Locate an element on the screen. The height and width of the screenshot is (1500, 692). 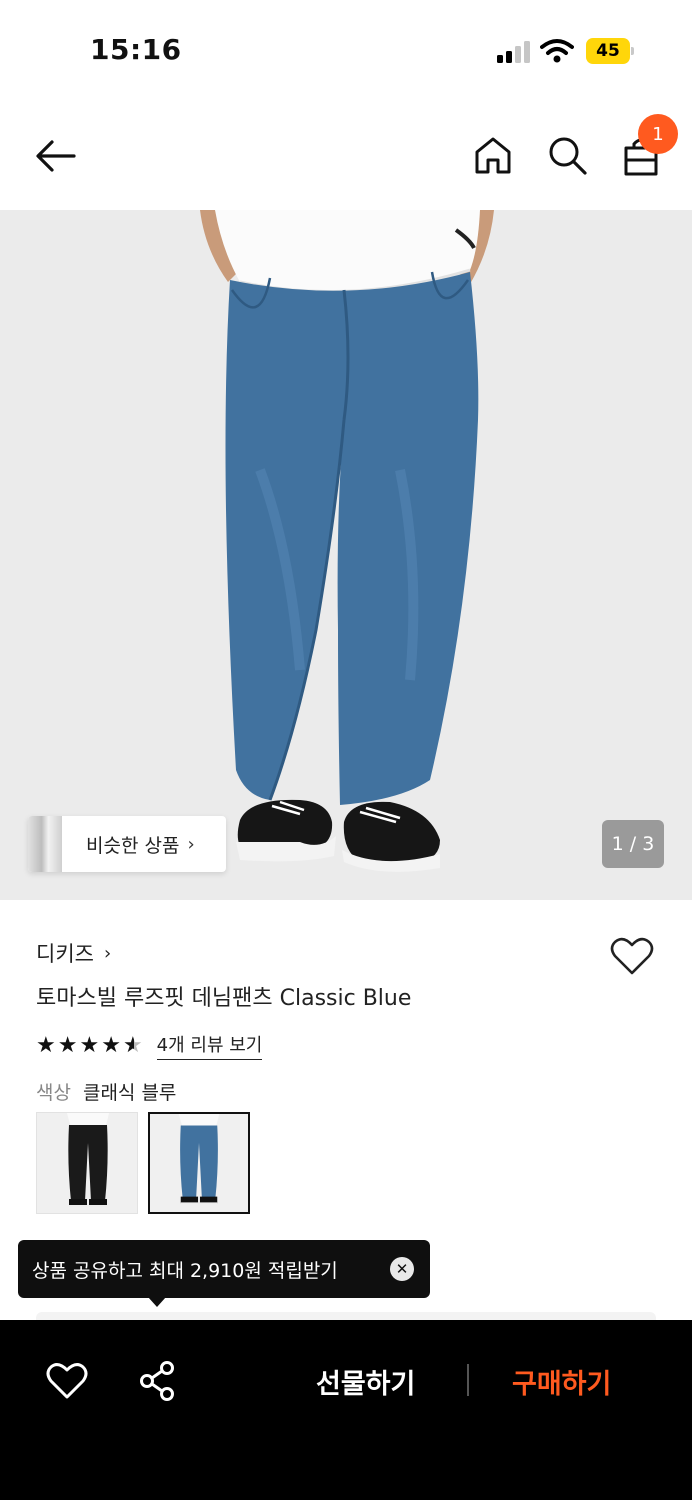
action-divider is located at coordinates (468, 1380).